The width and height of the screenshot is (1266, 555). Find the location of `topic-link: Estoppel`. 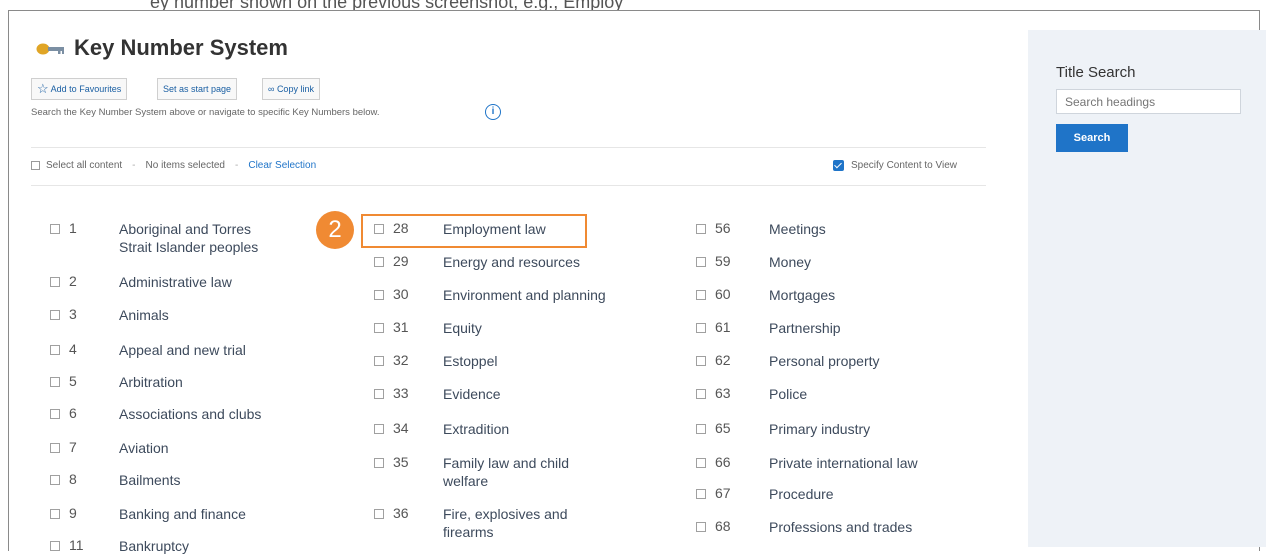

topic-link: Estoppel is located at coordinates (470, 361).